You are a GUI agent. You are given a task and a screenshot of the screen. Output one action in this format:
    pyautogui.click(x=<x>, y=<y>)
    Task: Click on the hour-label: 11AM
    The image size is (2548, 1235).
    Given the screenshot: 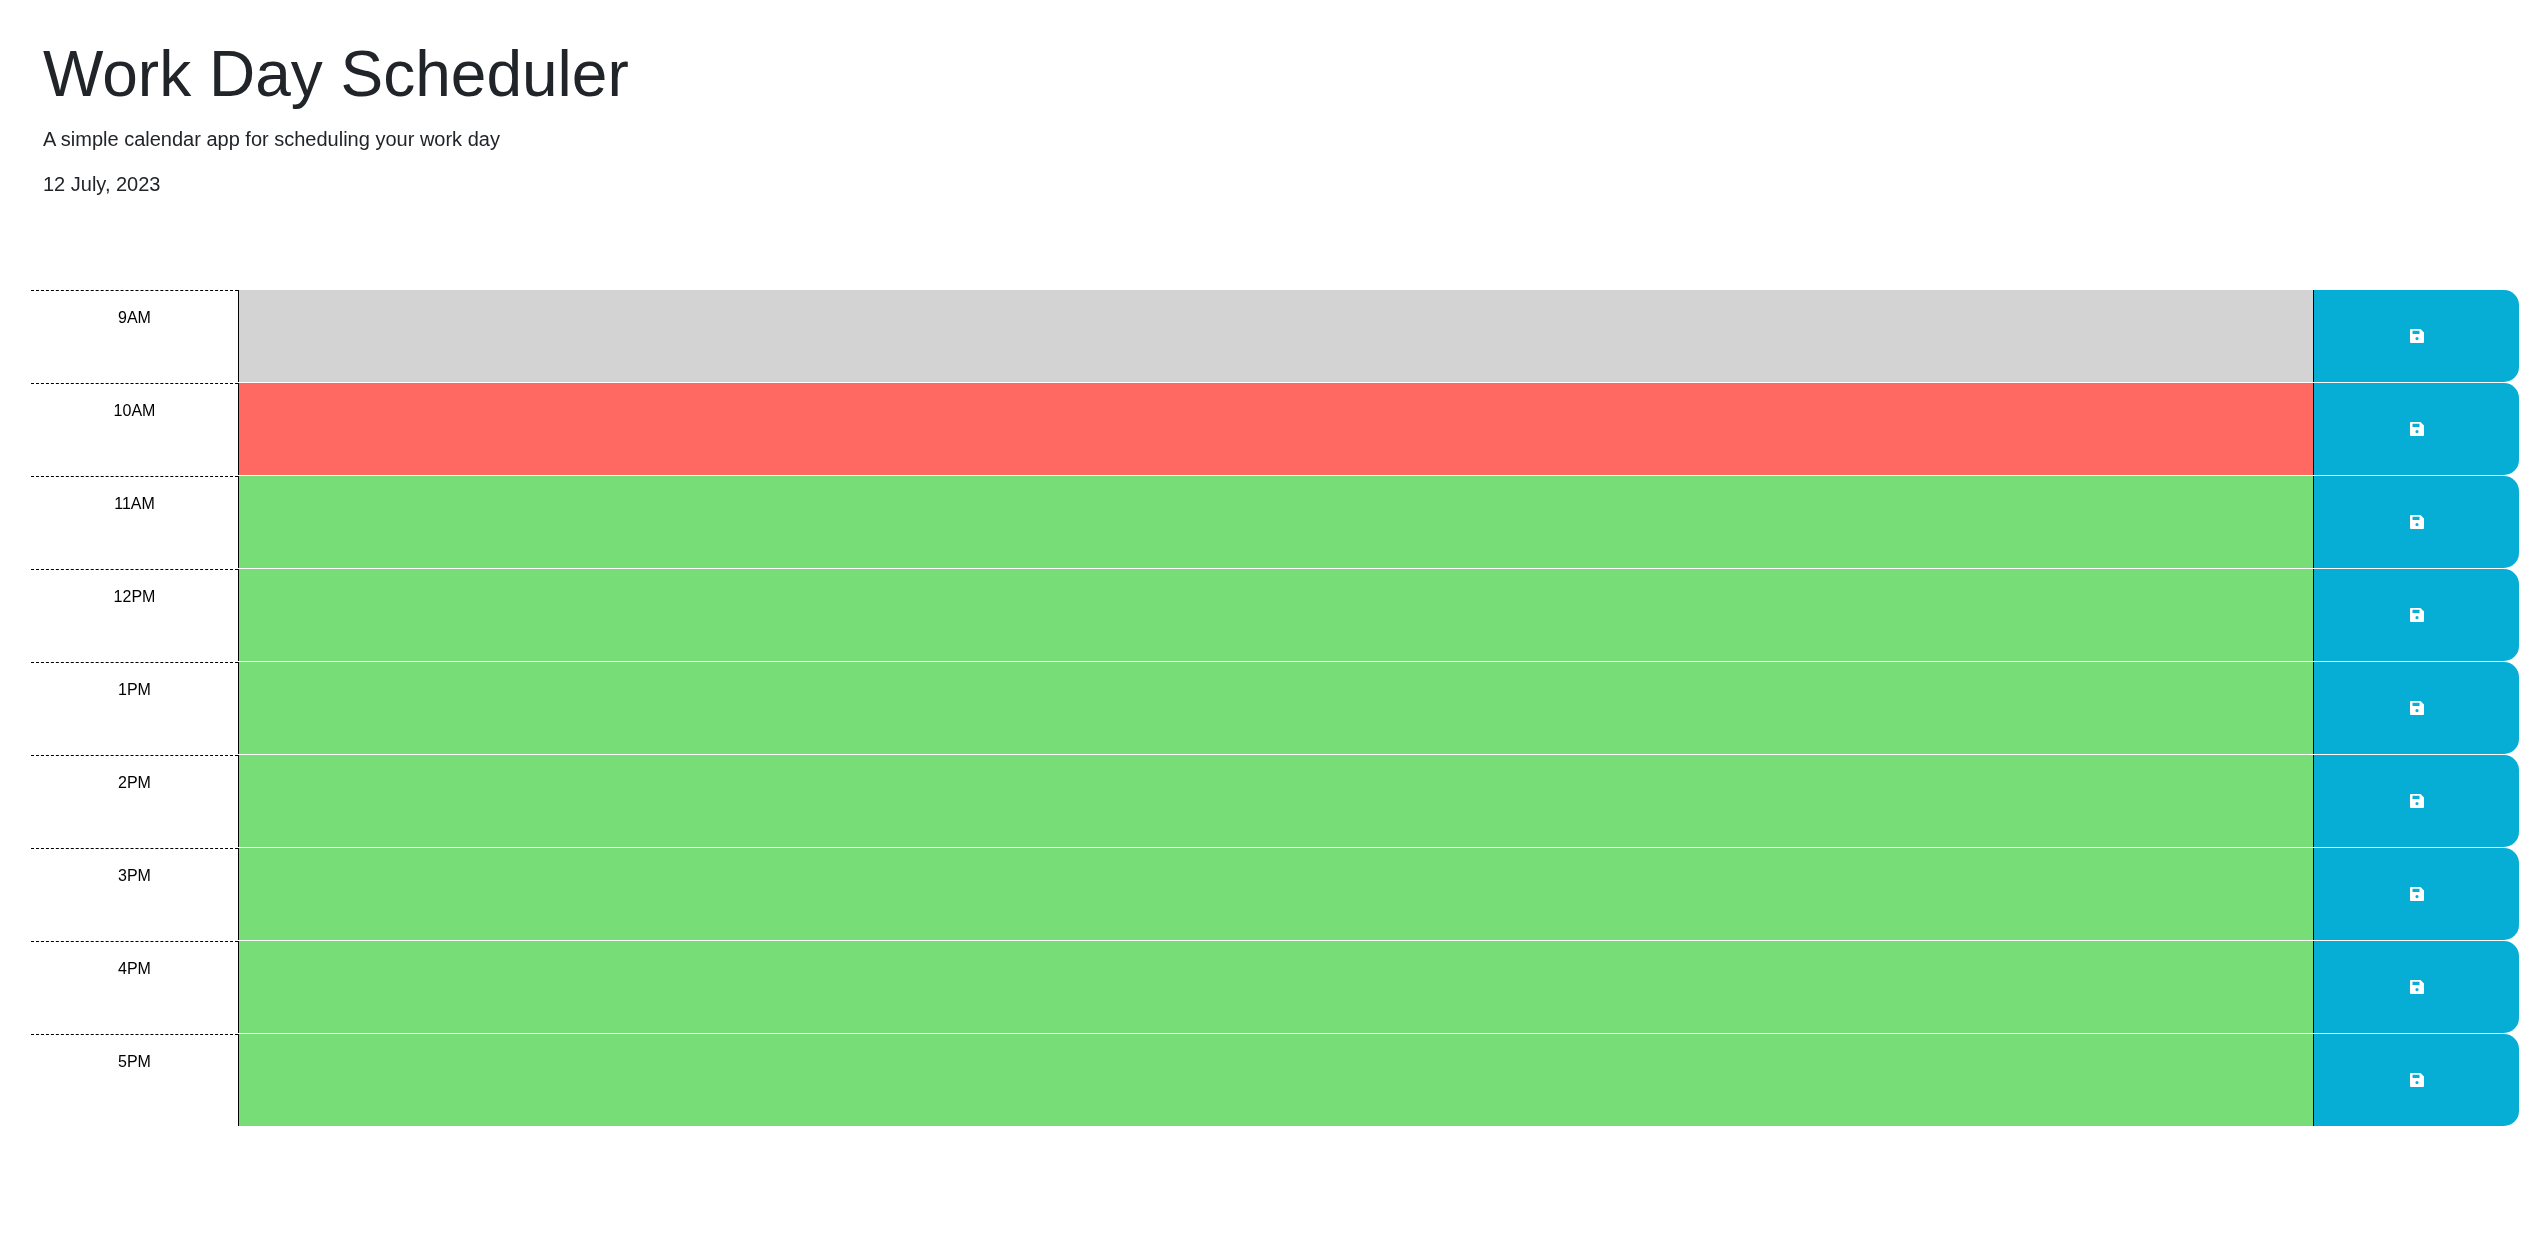 What is the action you would take?
    pyautogui.click(x=134, y=503)
    